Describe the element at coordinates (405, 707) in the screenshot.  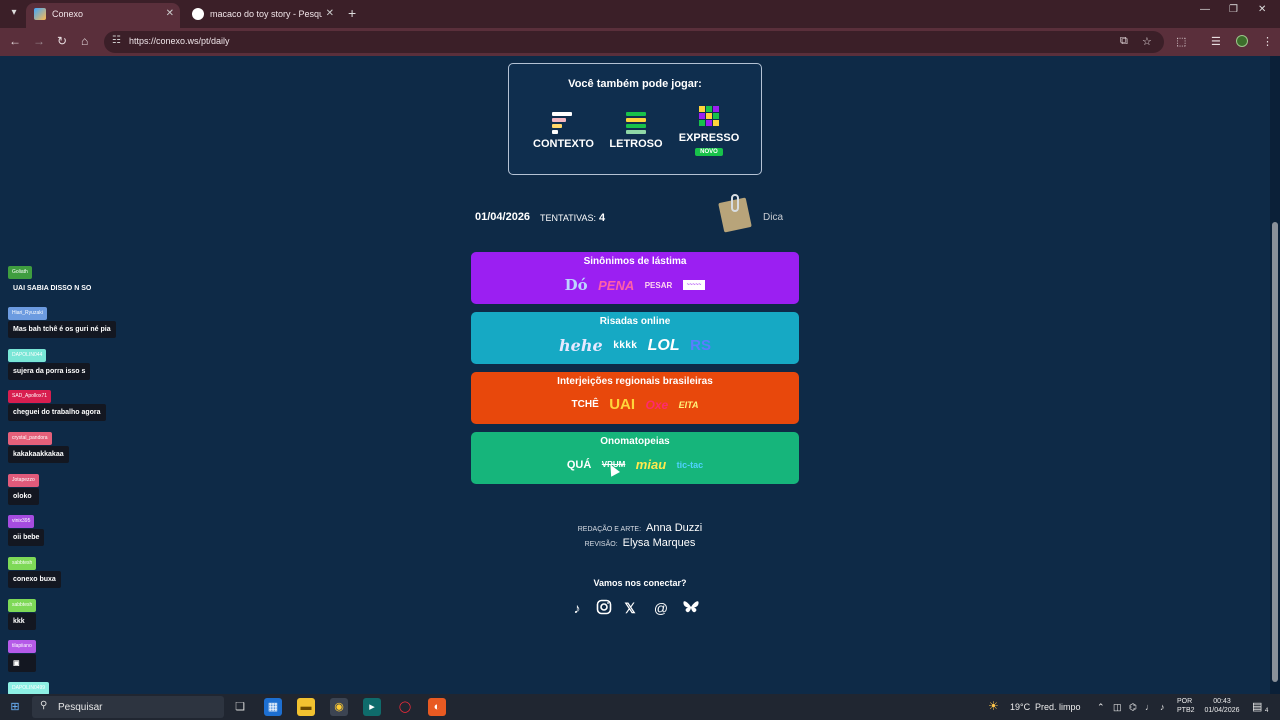
I see `opera-icon: ◯` at that location.